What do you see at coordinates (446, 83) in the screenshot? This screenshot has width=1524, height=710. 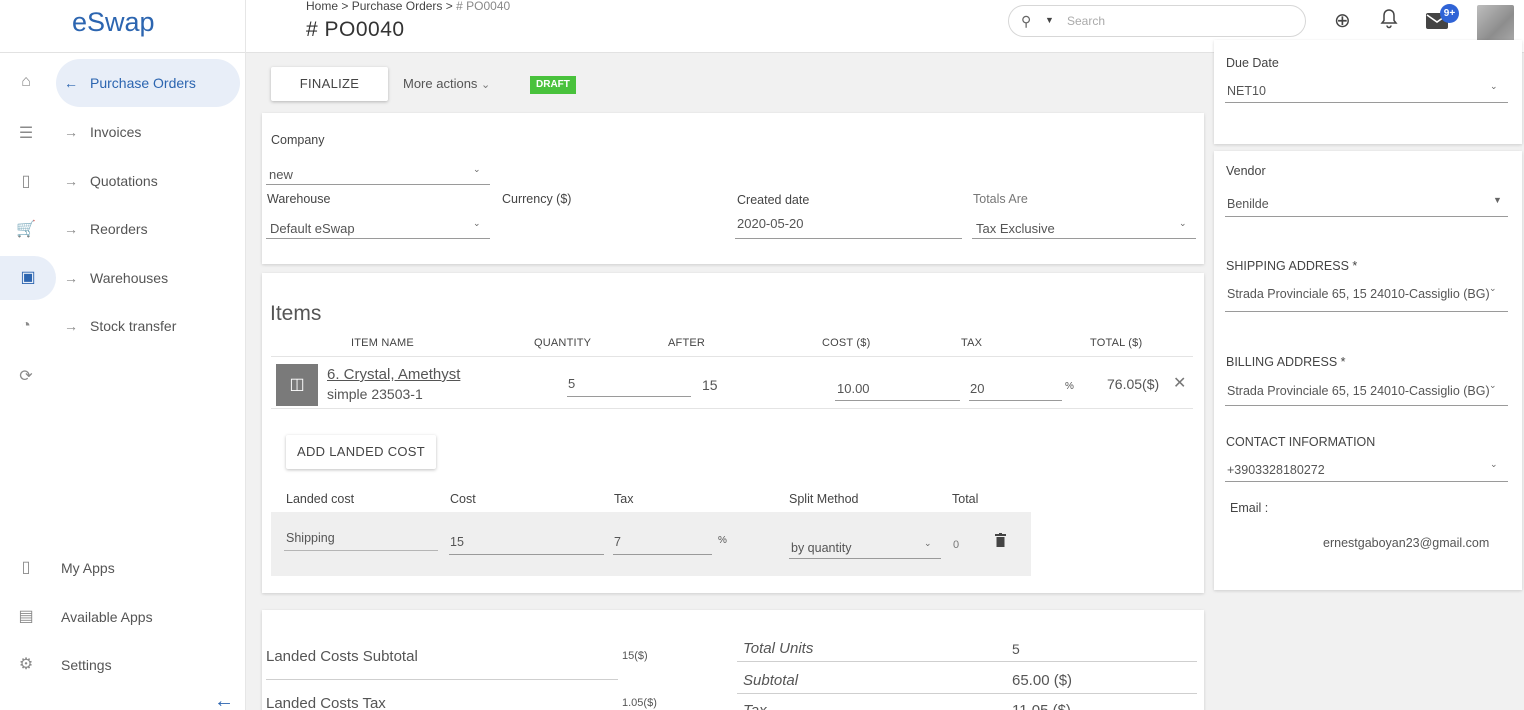 I see `more-actions-menu: More actions ⌄` at bounding box center [446, 83].